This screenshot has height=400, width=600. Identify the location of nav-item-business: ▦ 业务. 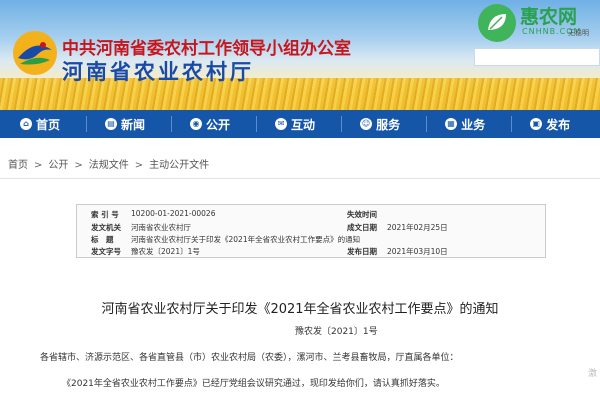
(465, 124).